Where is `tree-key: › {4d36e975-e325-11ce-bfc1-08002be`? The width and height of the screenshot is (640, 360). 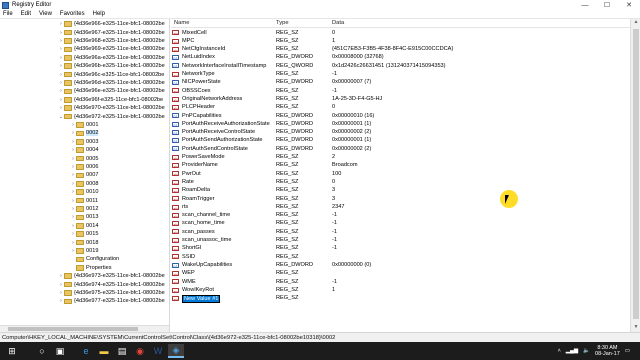
tree-key: › {4d36e975-e325-11ce-bfc1-08002be is located at coordinates (111, 293).